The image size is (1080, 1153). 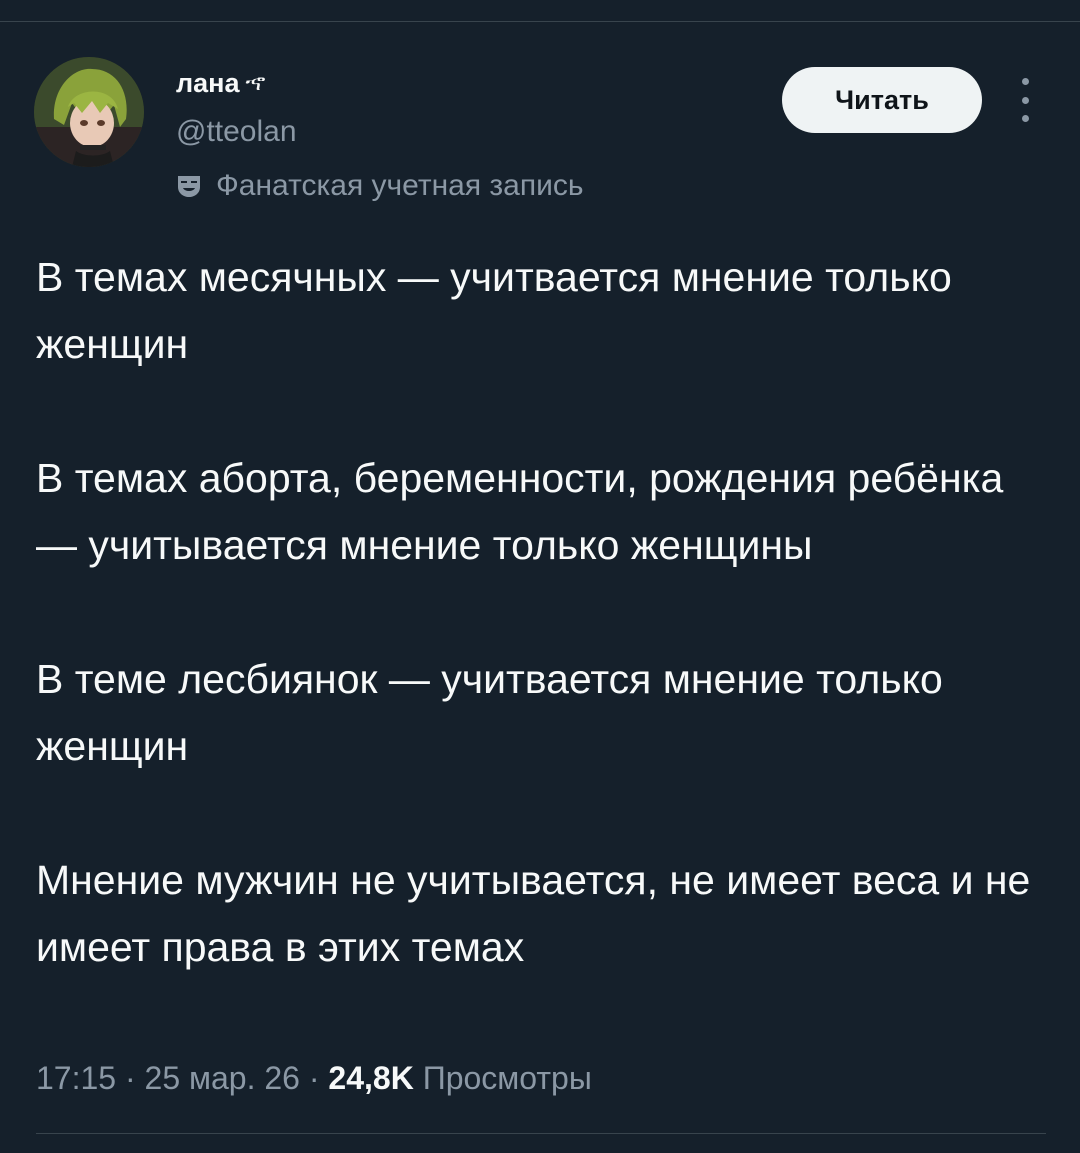 I want to click on tweet-meta: 17:15 · 25 мар. 26 · 24,8K Просмотры, so click(x=314, y=1078).